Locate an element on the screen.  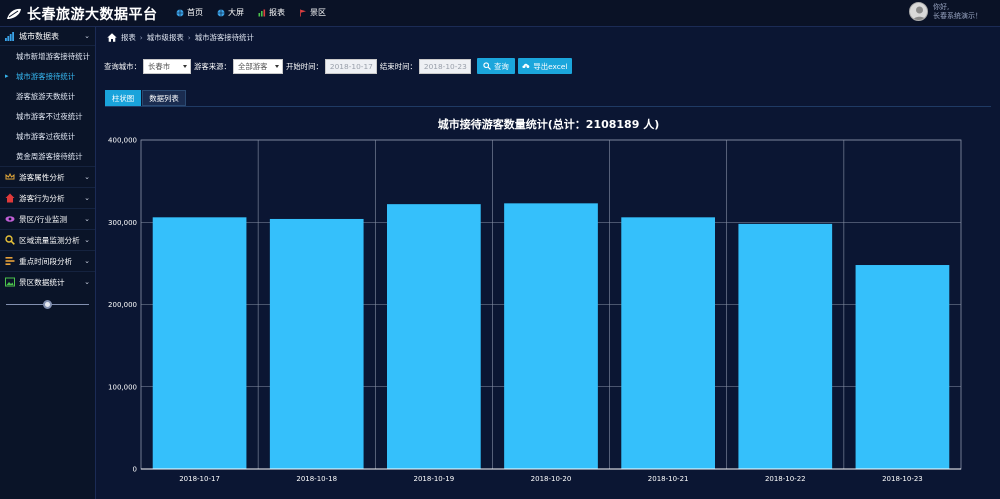
x-tick-label: 2018-10-23 is located at coordinates (902, 479).